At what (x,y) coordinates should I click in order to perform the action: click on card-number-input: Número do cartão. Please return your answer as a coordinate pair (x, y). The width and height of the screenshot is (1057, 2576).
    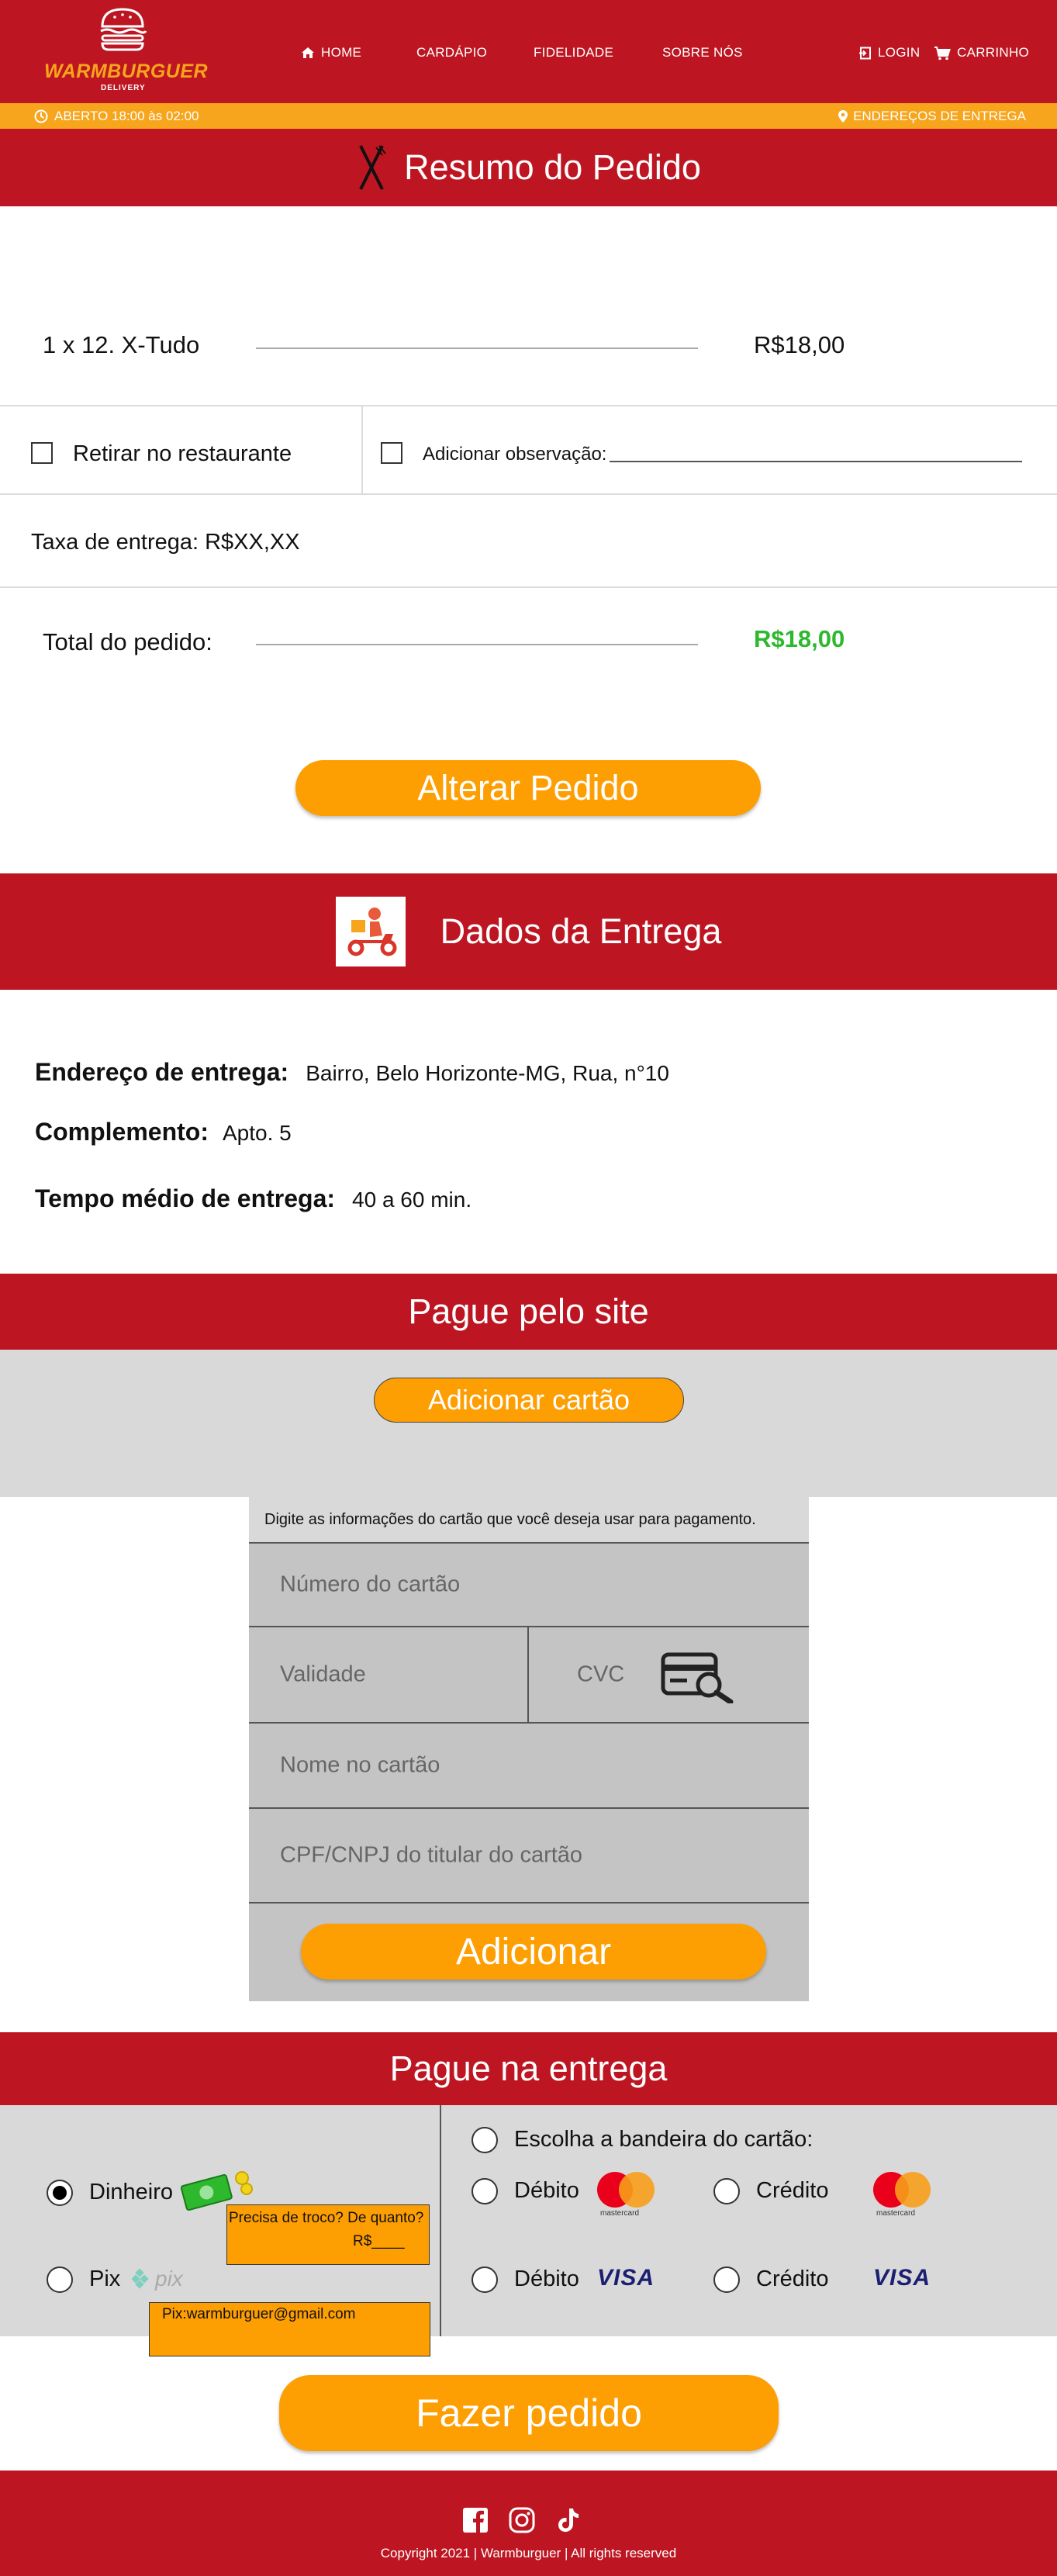
    Looking at the image, I should click on (529, 1585).